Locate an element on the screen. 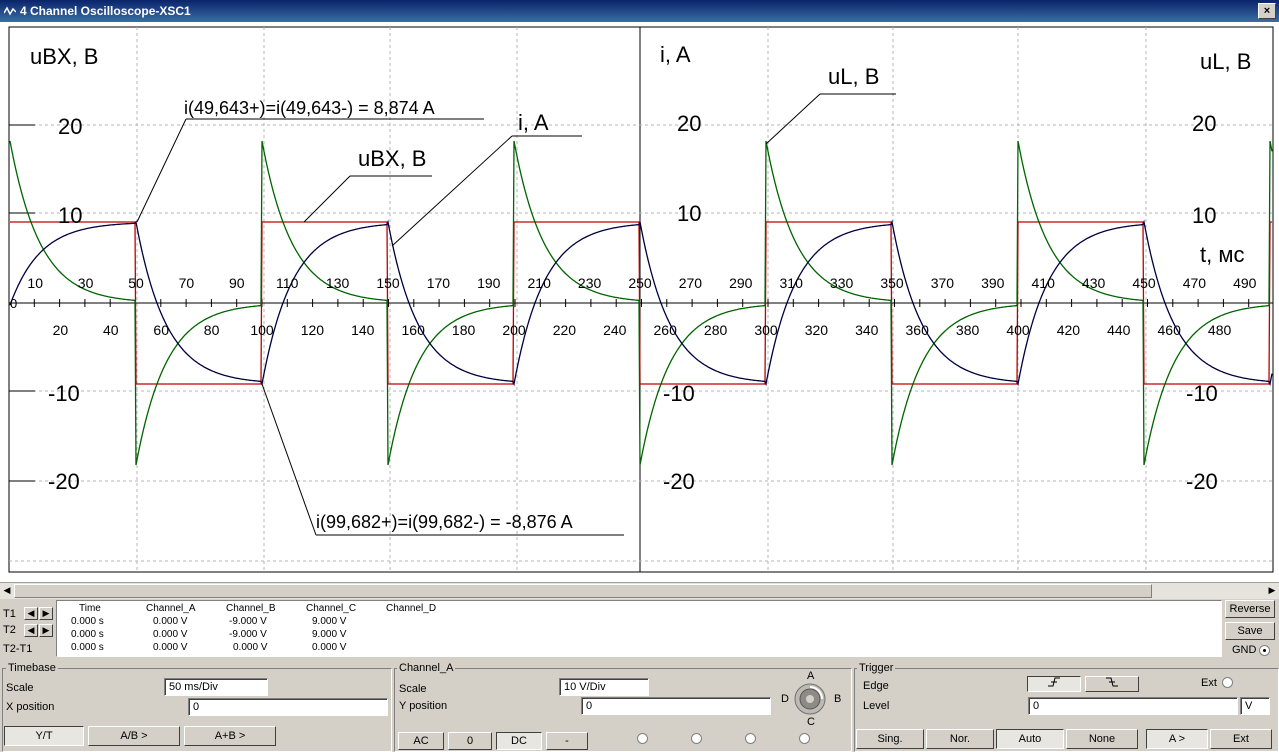 The height and width of the screenshot is (752, 1279). row2-c: 9.000 V is located at coordinates (329, 634).